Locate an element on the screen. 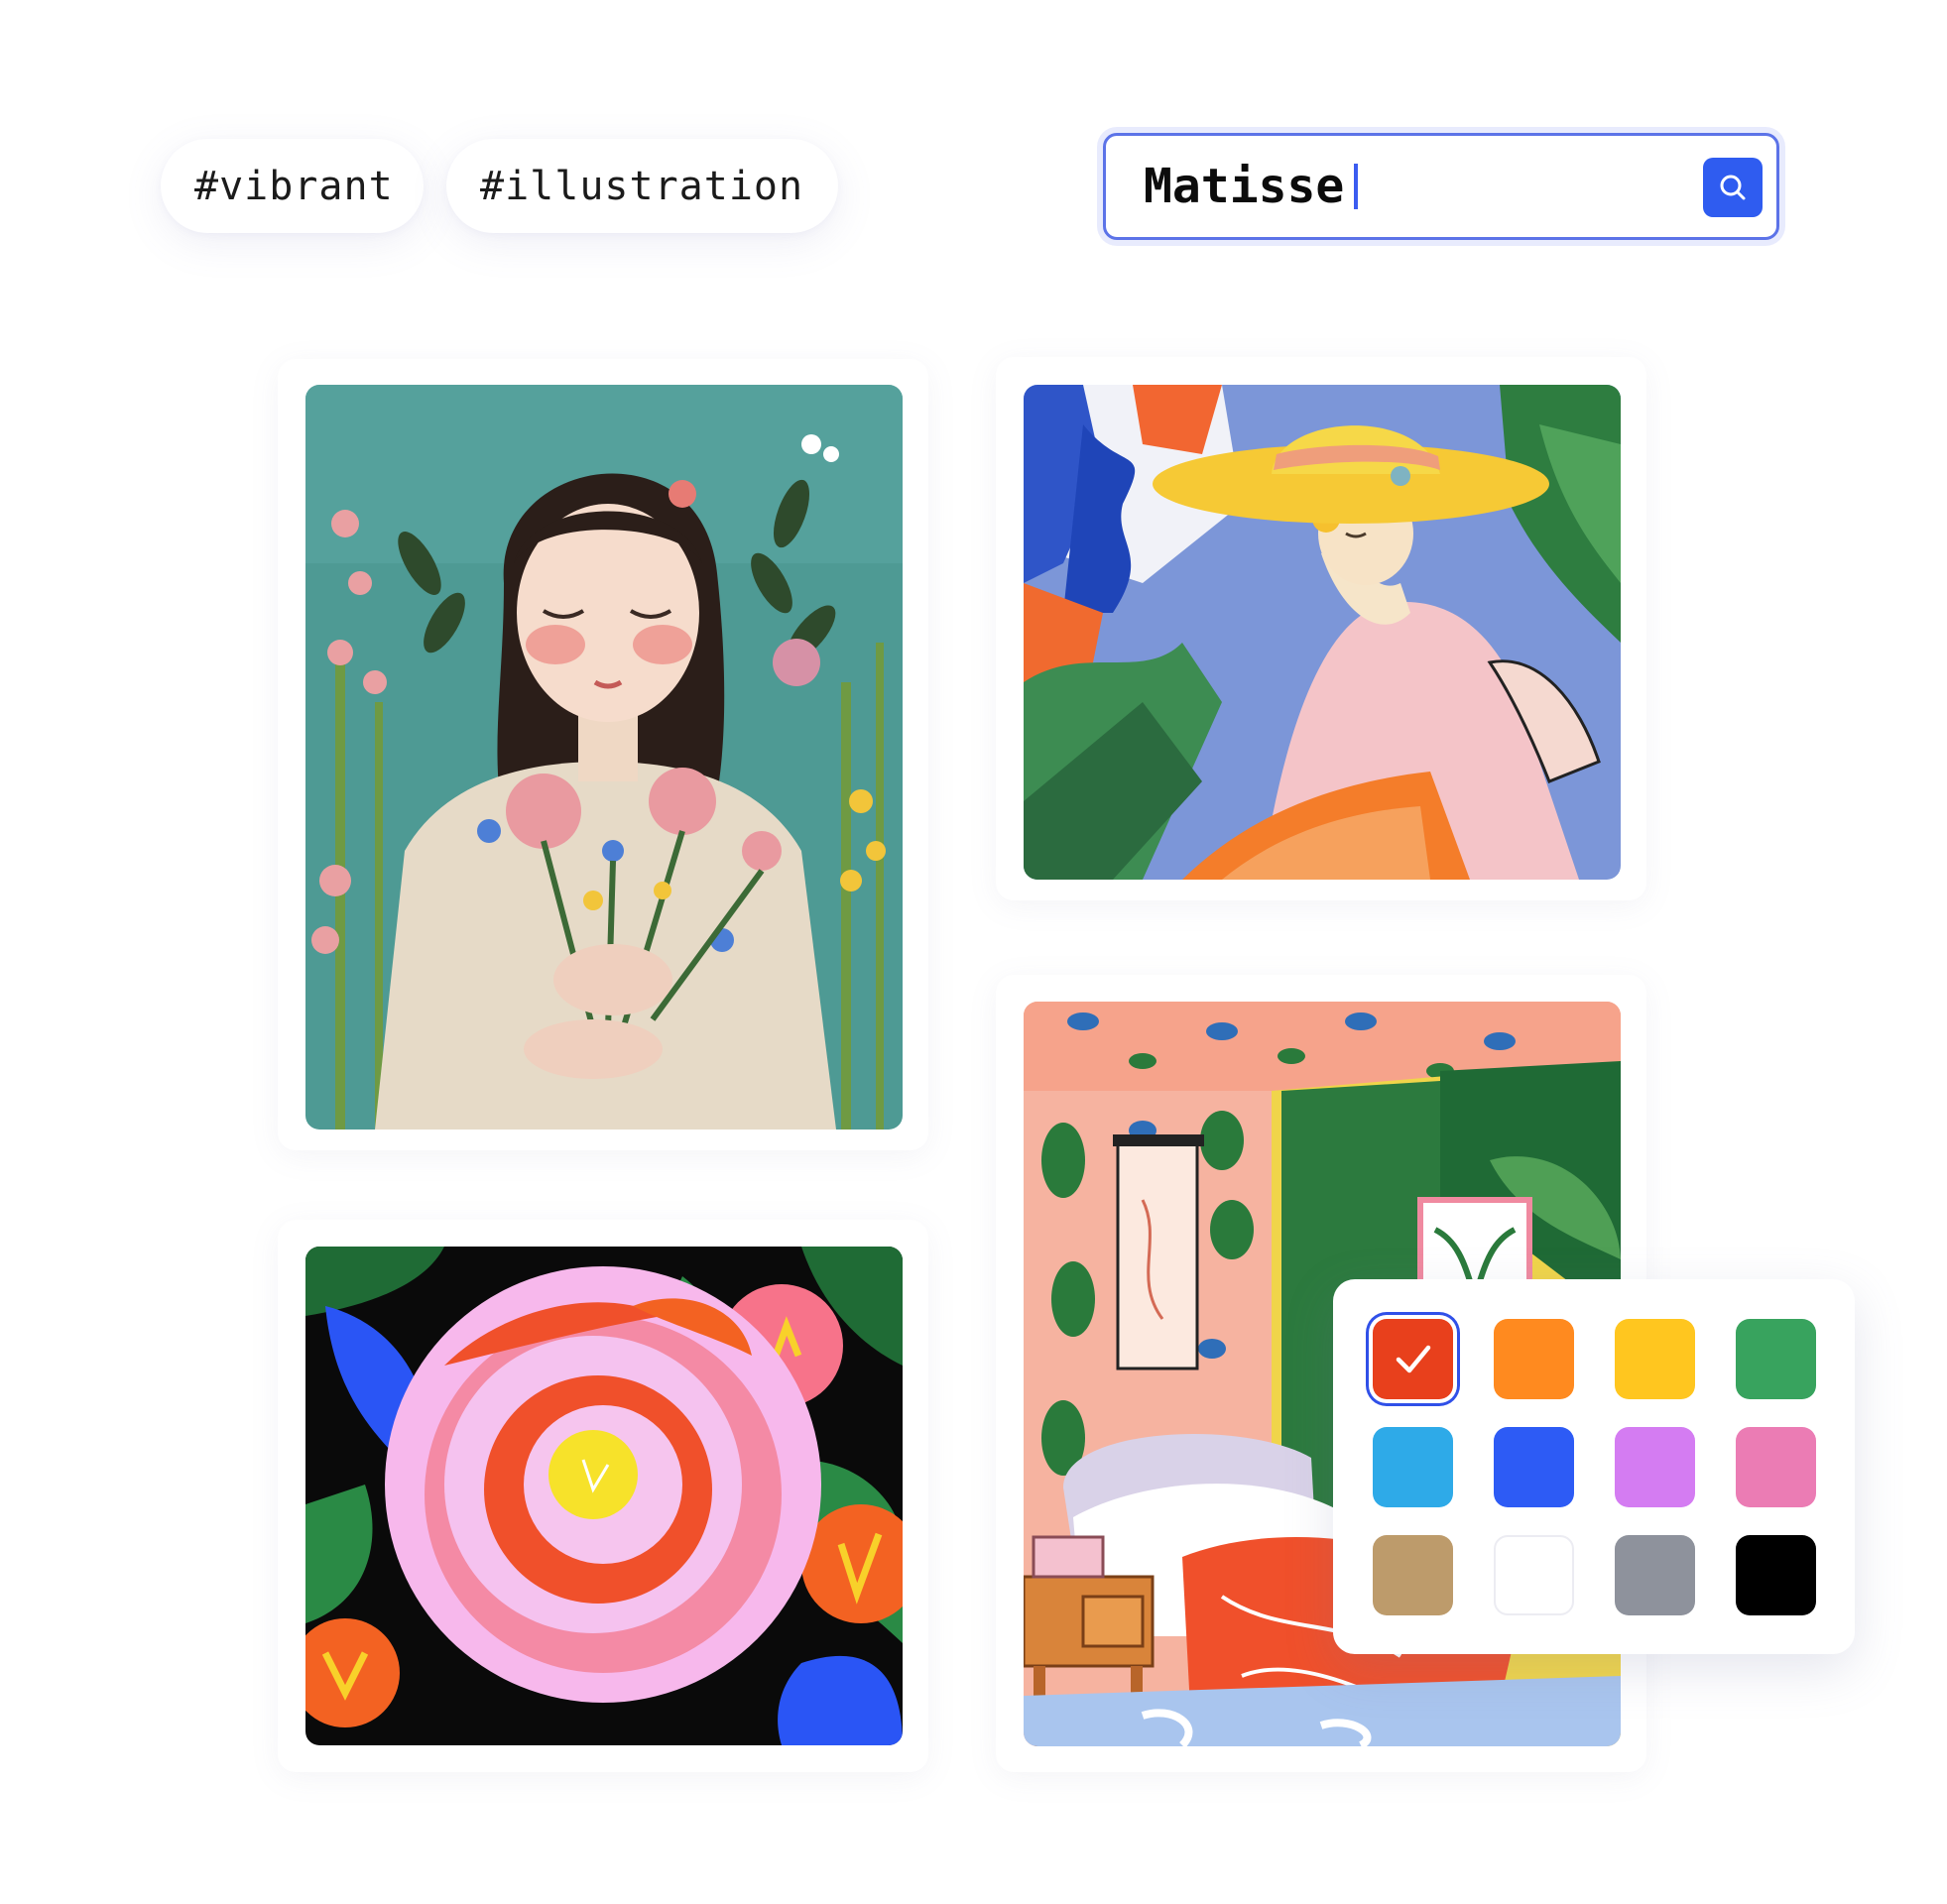 The height and width of the screenshot is (1904, 1947). text-caret is located at coordinates (1356, 186).